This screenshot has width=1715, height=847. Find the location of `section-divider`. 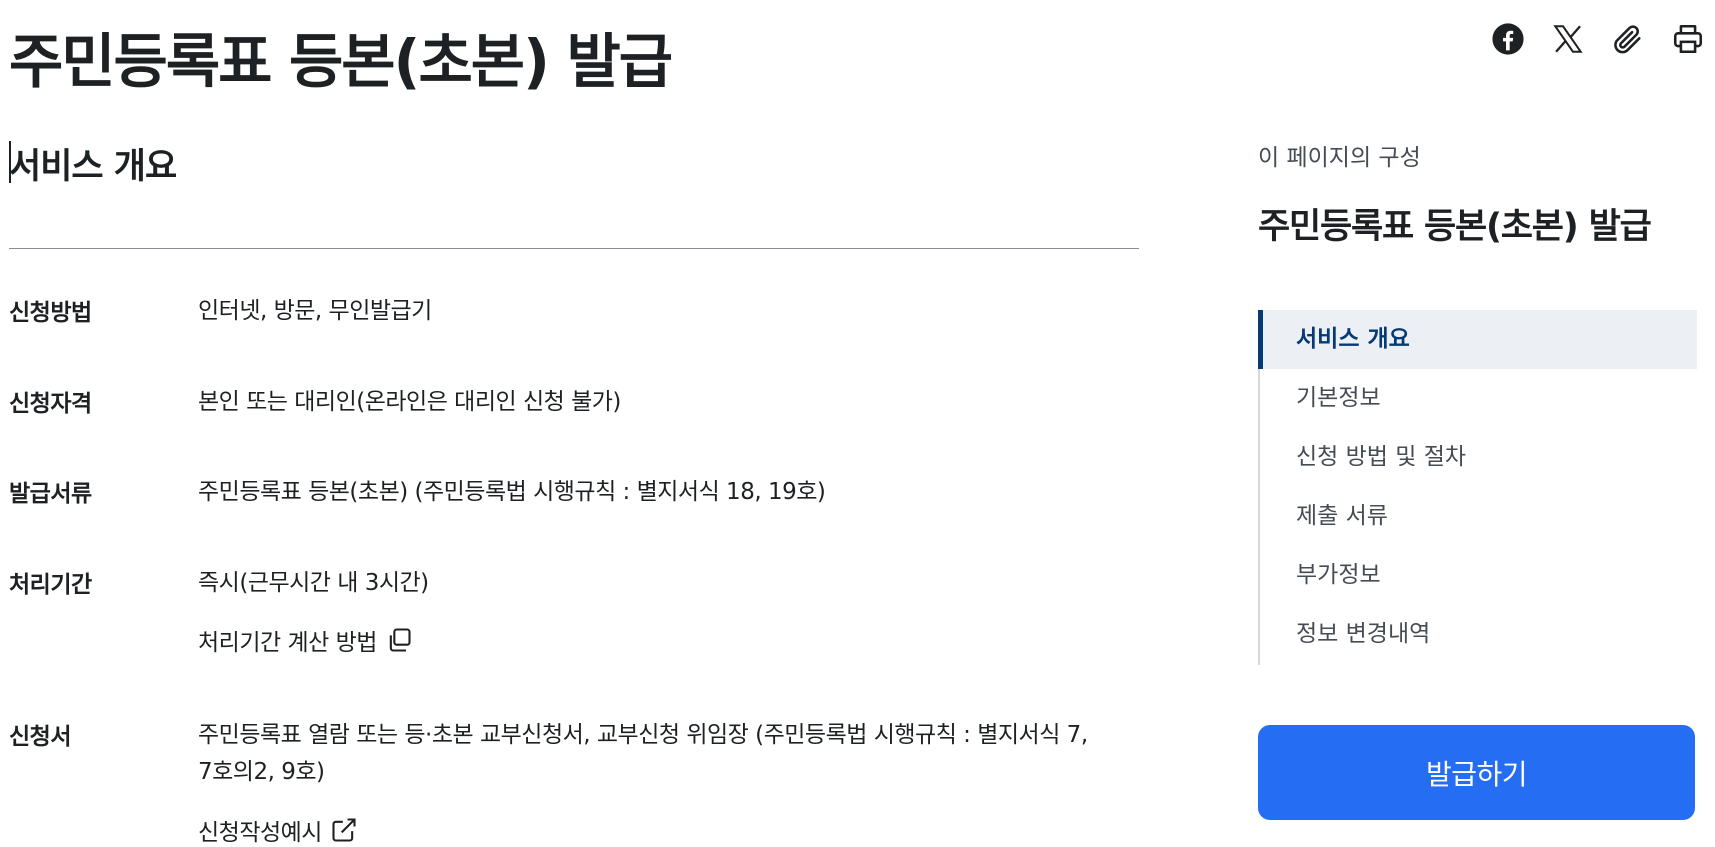

section-divider is located at coordinates (574, 248).